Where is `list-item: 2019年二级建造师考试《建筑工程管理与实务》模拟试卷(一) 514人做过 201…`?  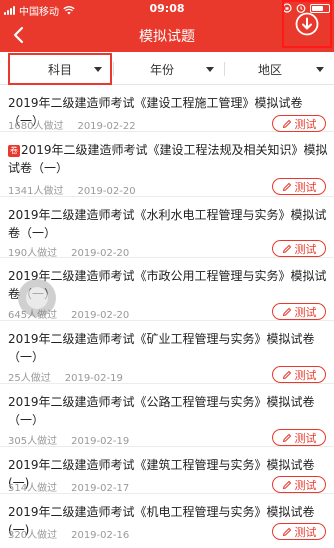
list-item: 2019年二级建造师考试《建筑工程管理与实务》模拟试卷(一) 514人做过 201… is located at coordinates (167, 471).